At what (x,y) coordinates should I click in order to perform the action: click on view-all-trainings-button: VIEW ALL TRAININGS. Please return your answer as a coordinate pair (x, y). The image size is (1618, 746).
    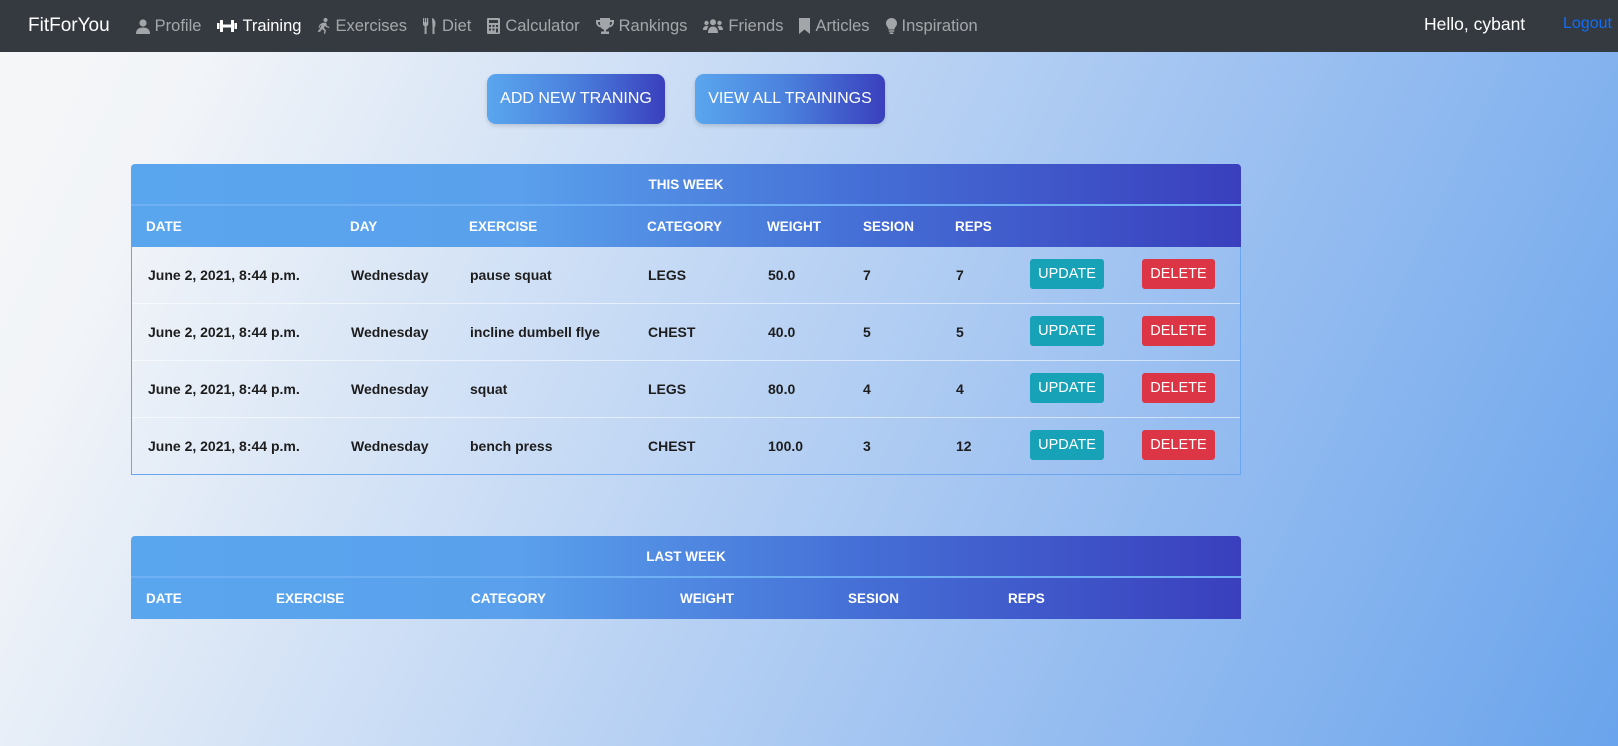
    Looking at the image, I should click on (790, 99).